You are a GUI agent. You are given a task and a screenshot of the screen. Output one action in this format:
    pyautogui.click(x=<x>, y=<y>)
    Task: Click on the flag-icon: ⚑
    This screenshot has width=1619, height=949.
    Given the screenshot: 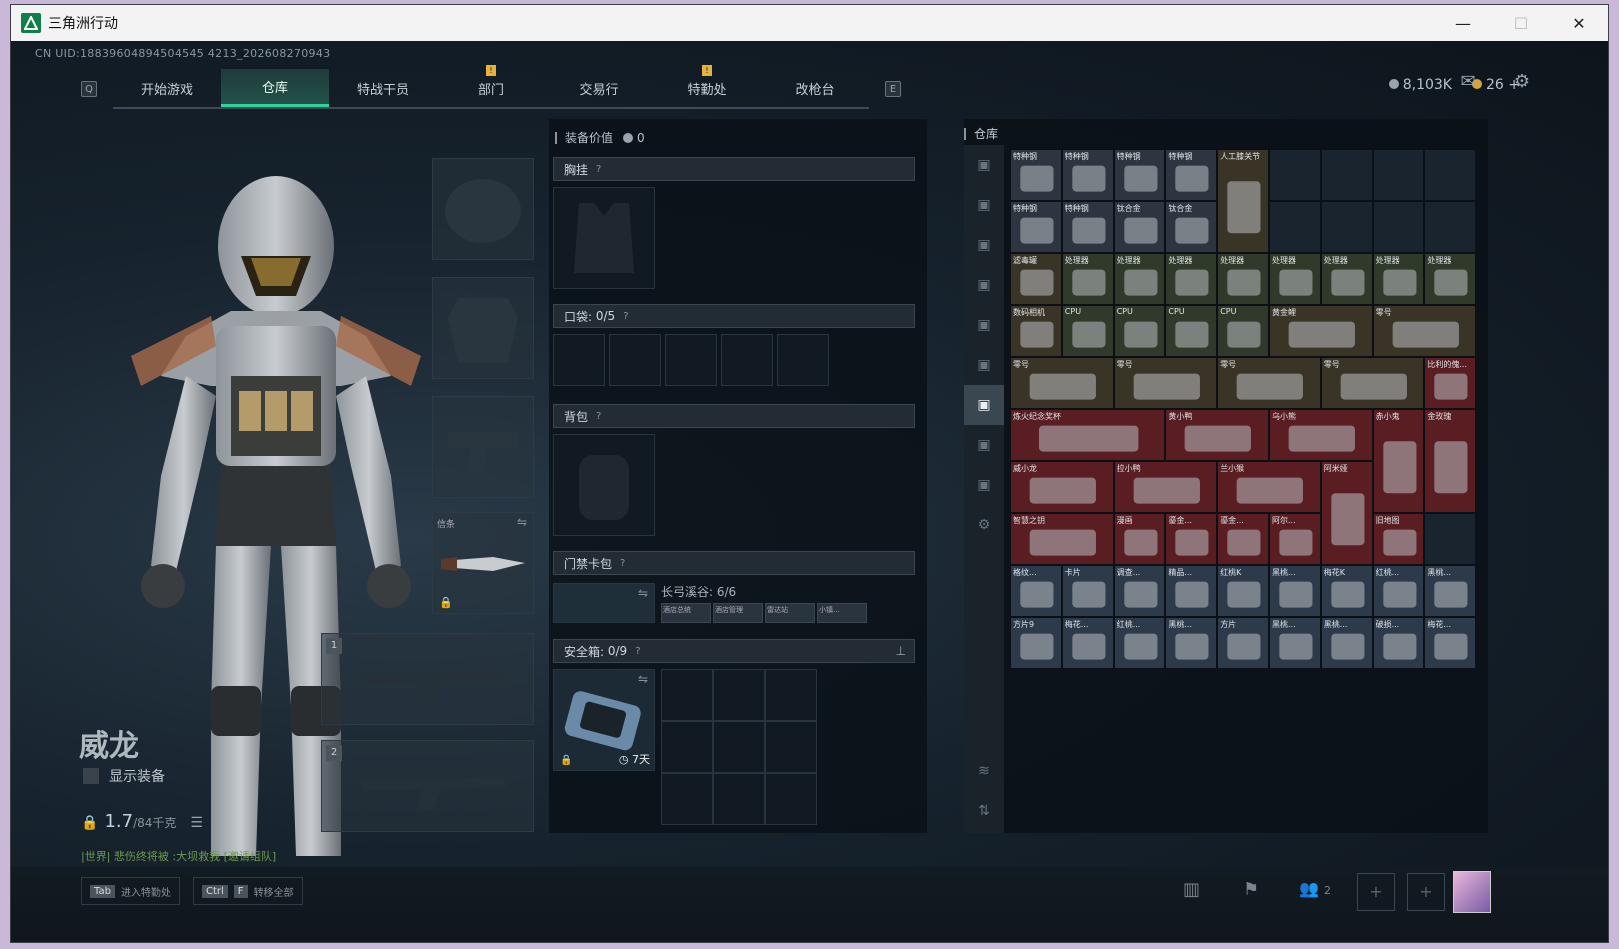 What is the action you would take?
    pyautogui.click(x=1251, y=889)
    